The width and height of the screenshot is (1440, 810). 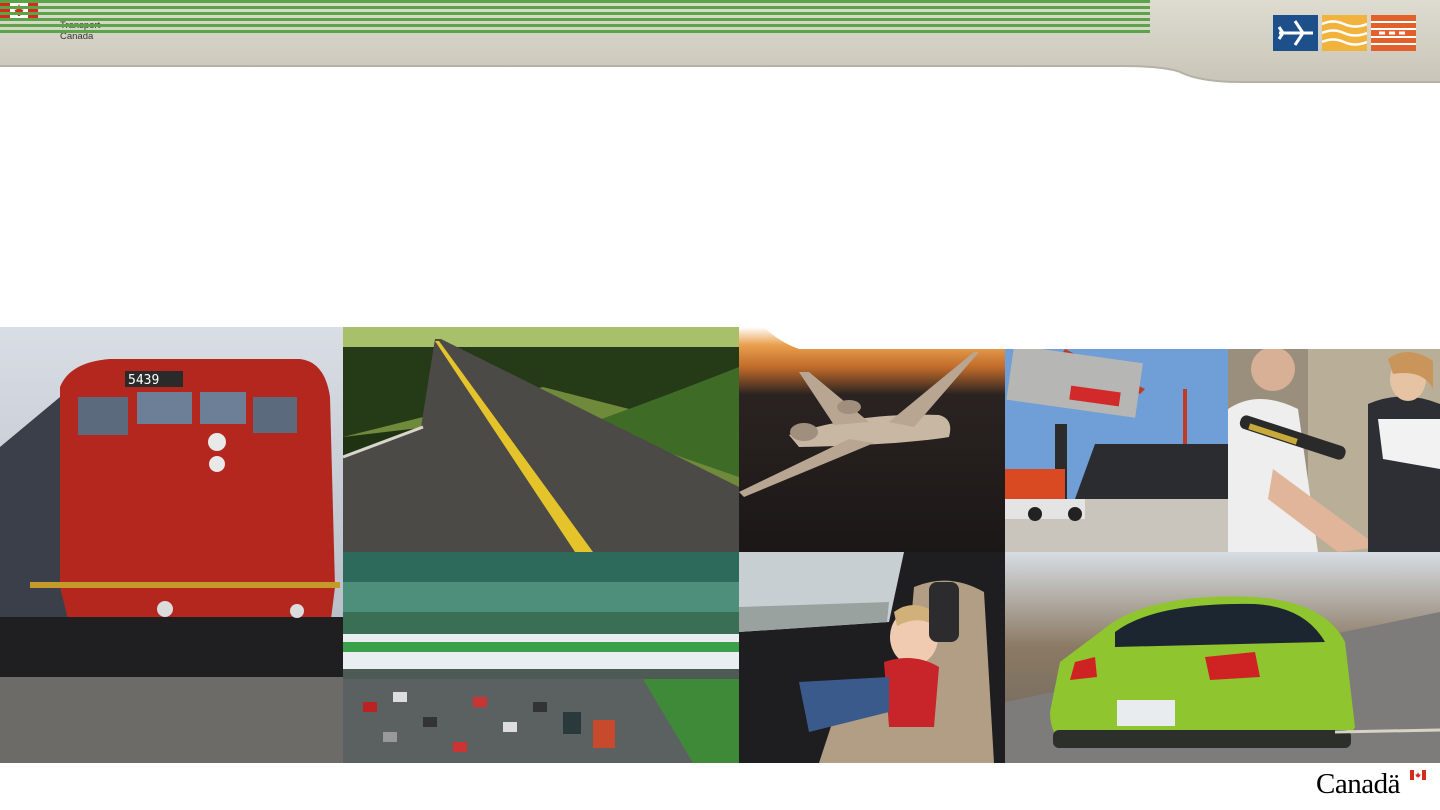 I want to click on photo-child-car-seat, so click(x=872, y=657).